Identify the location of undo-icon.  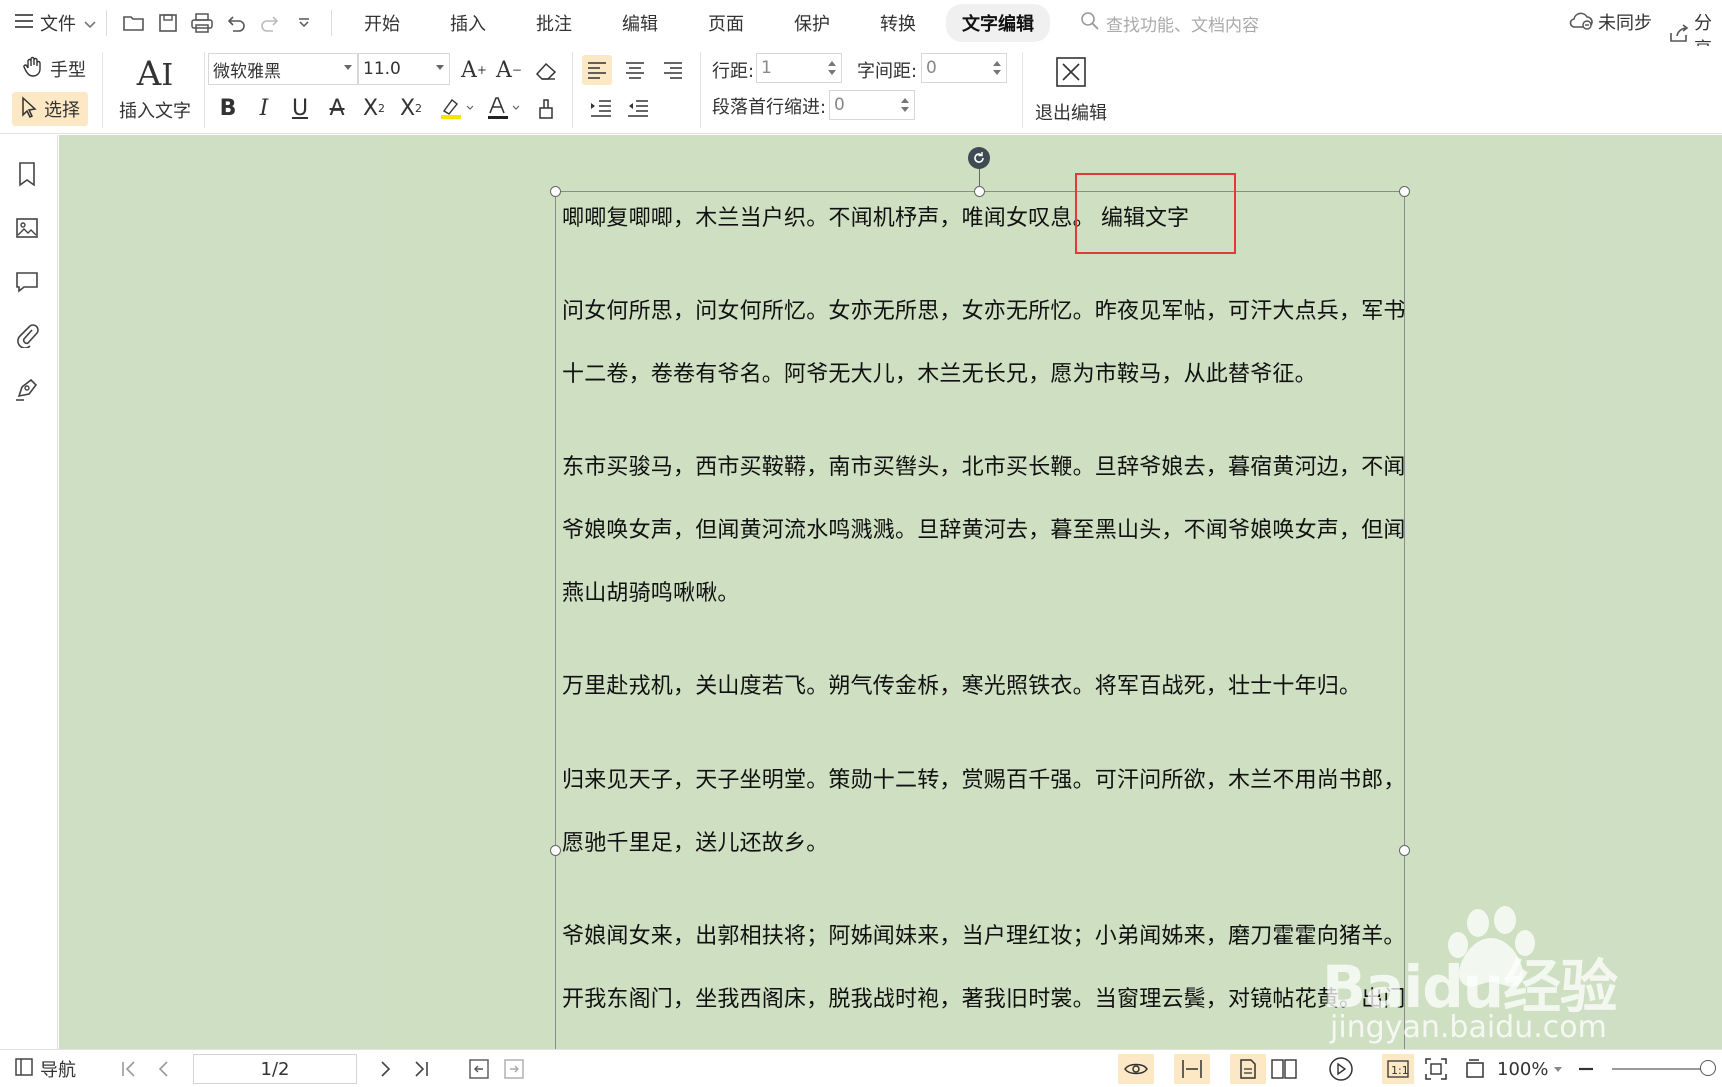
(236, 23).